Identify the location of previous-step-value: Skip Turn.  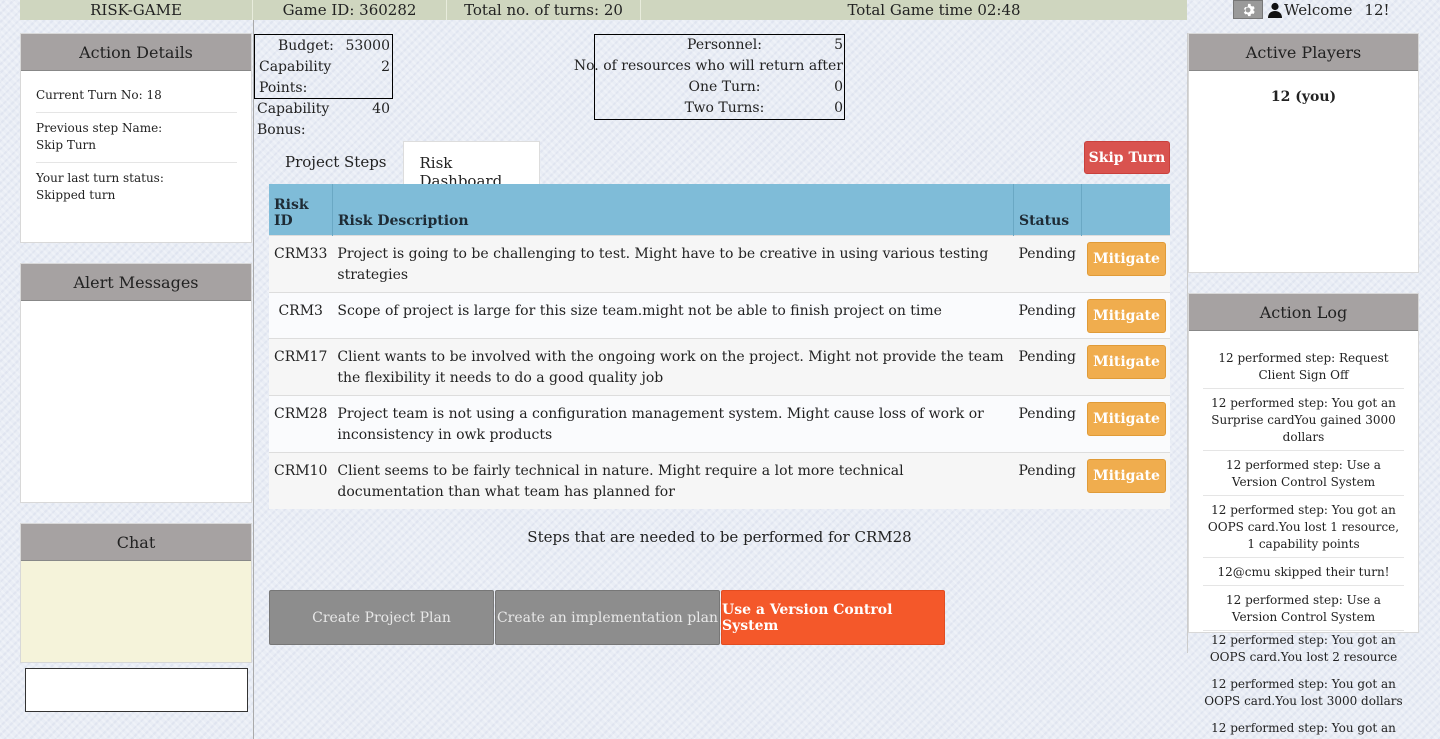
(66, 145).